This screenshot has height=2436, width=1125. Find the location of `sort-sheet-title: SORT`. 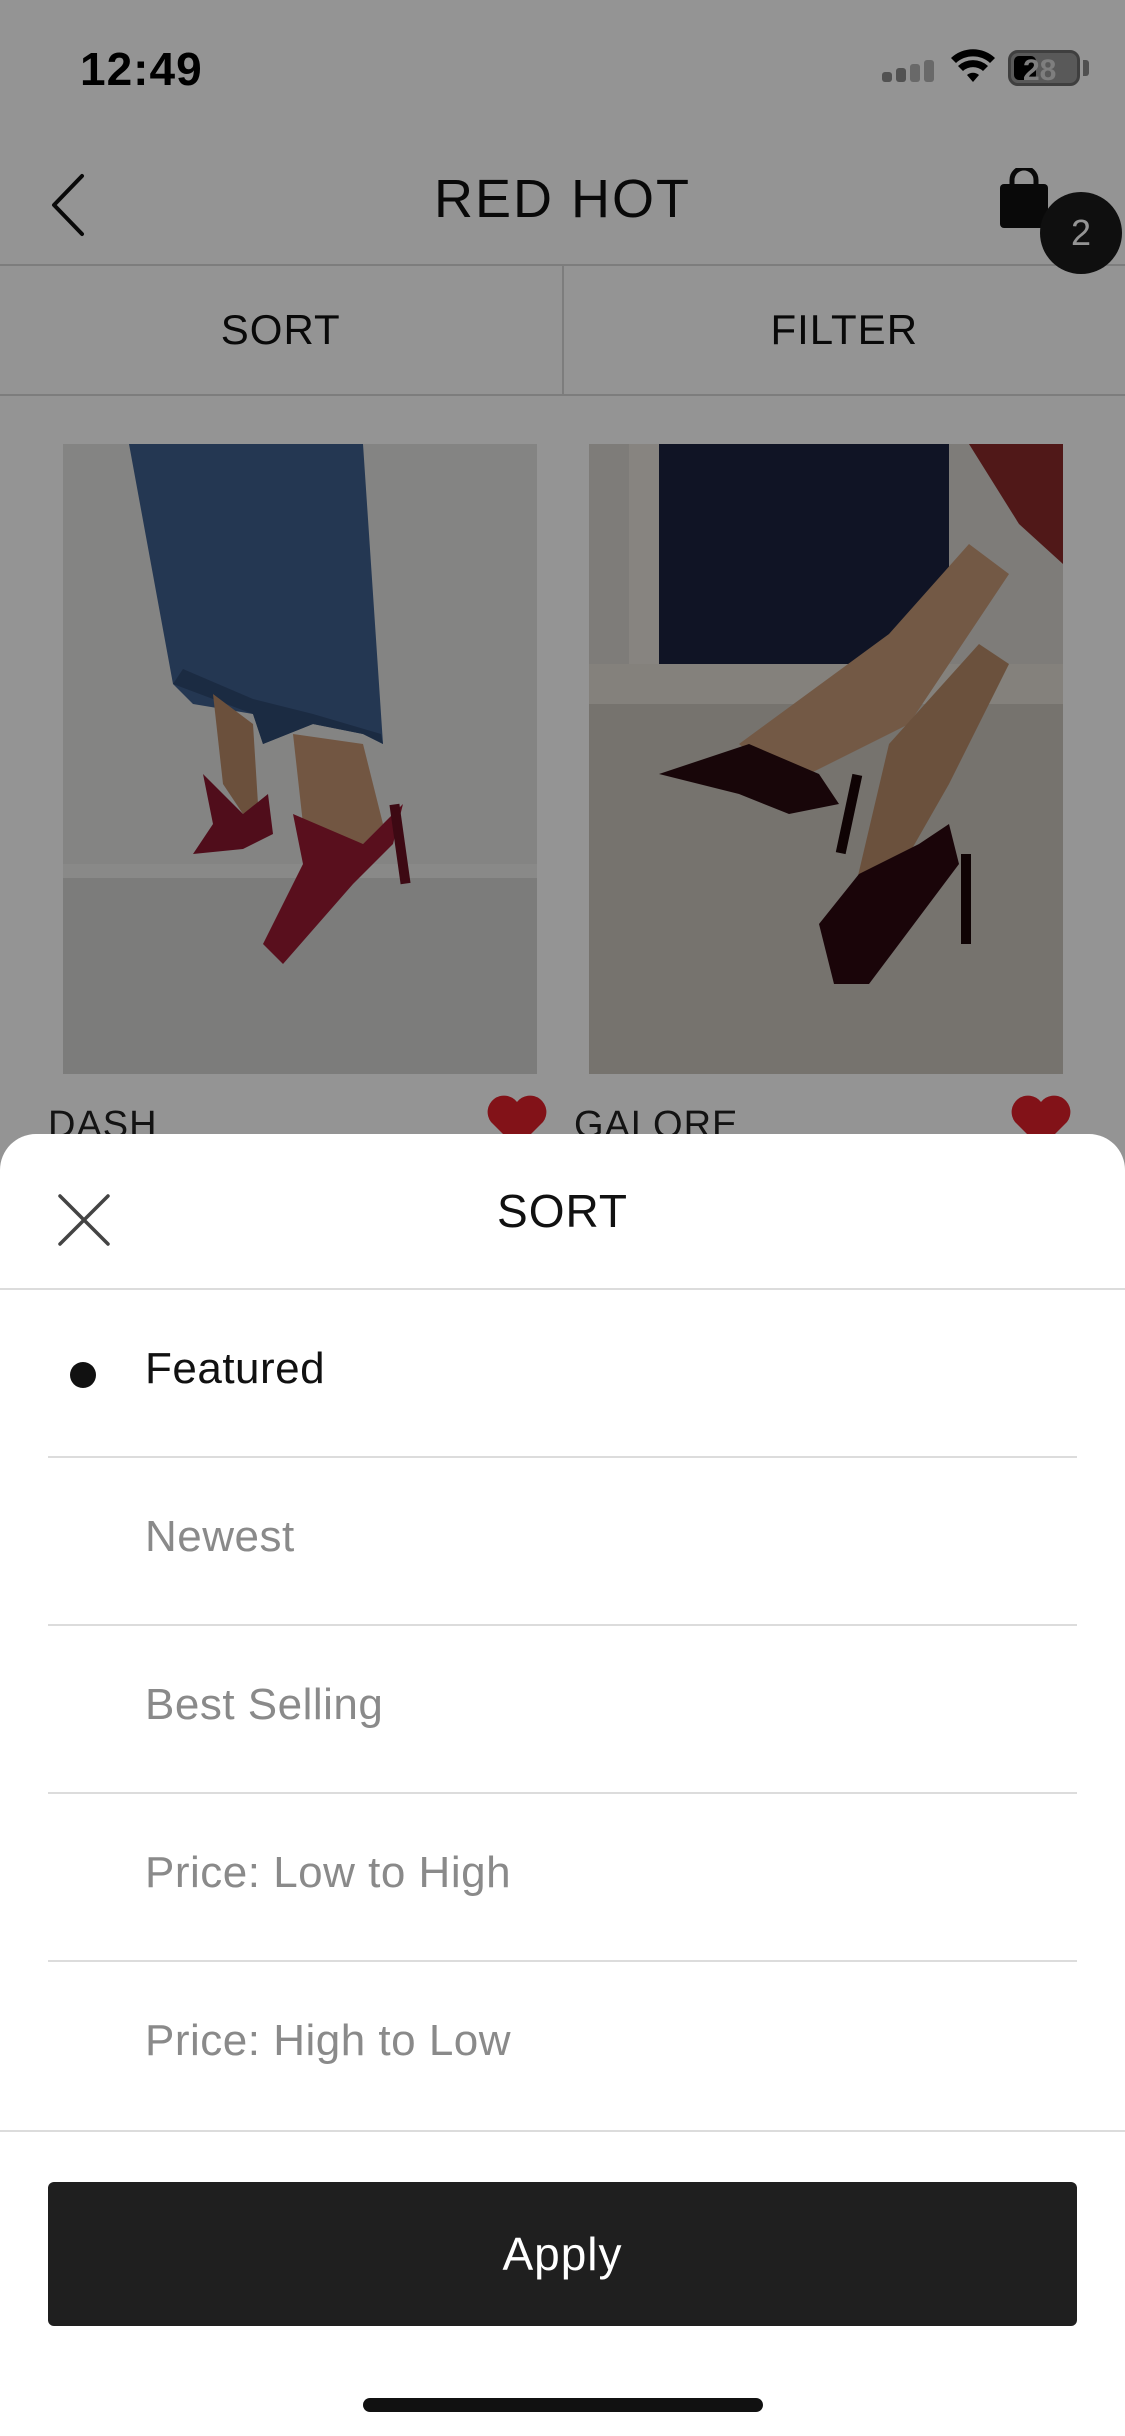

sort-sheet-title: SORT is located at coordinates (562, 1211).